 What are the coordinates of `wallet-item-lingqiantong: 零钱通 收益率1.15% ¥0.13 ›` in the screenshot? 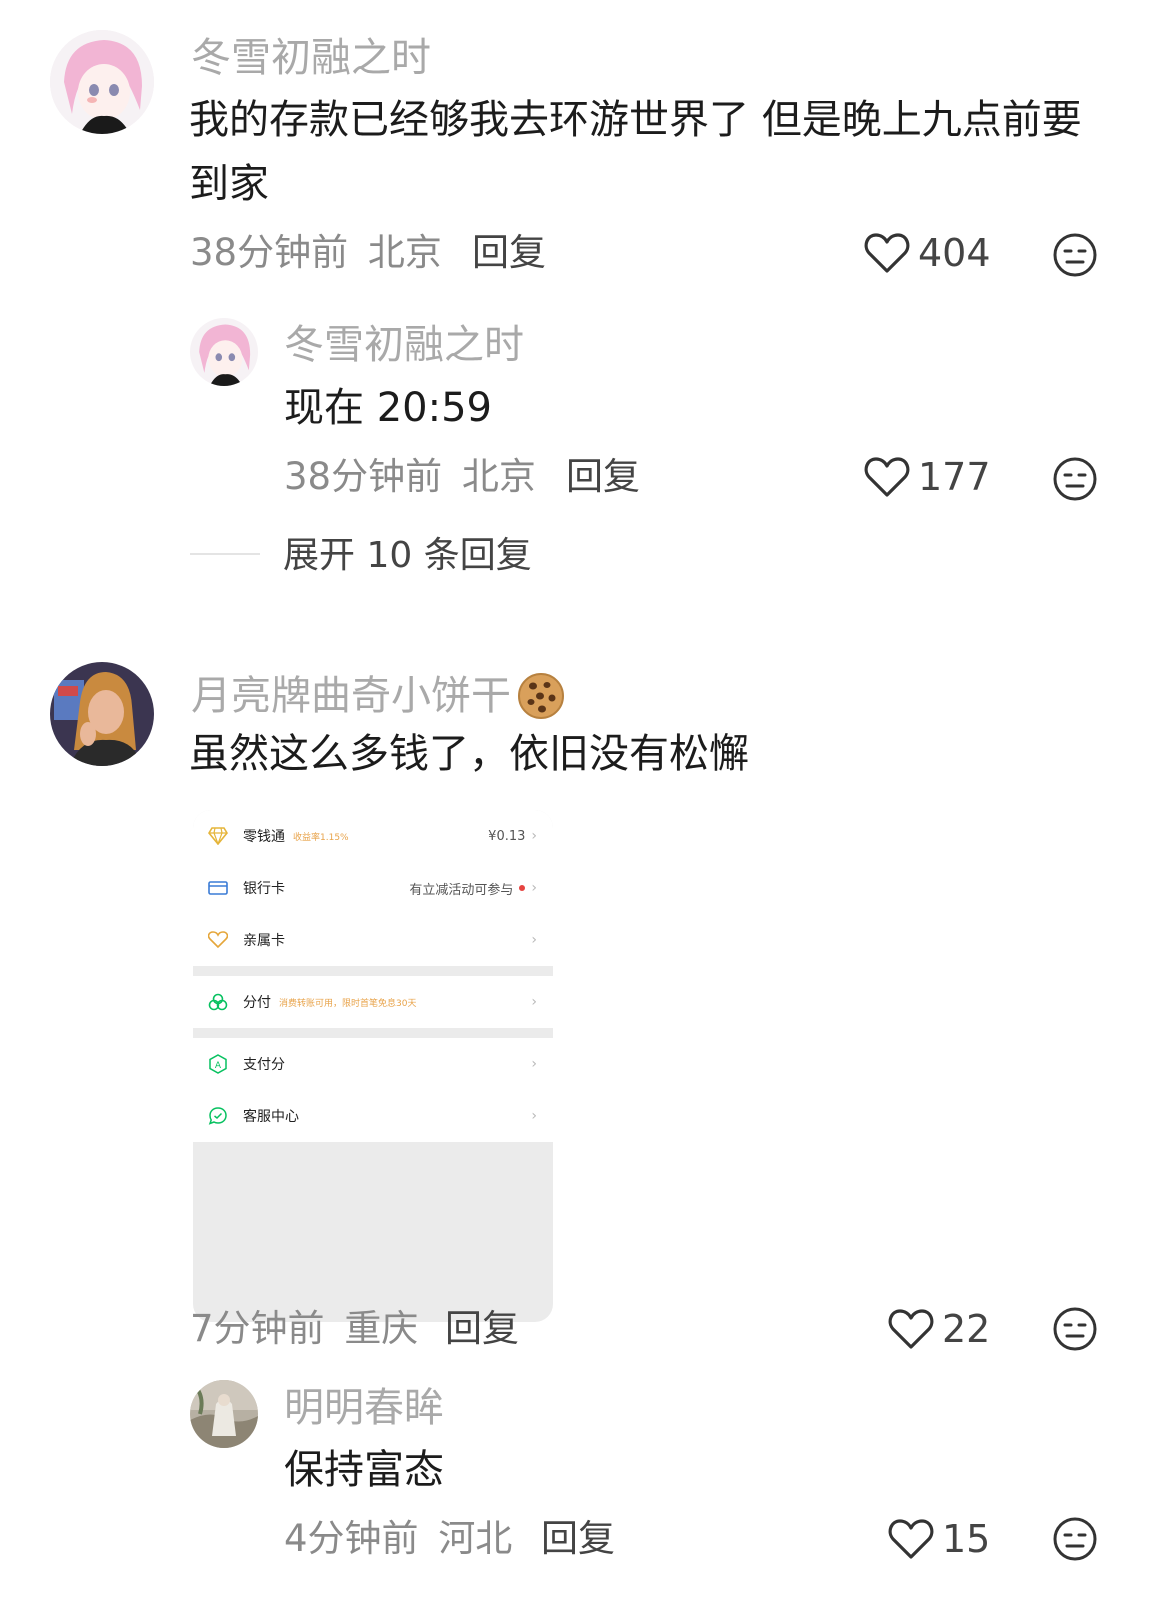 It's located at (373, 836).